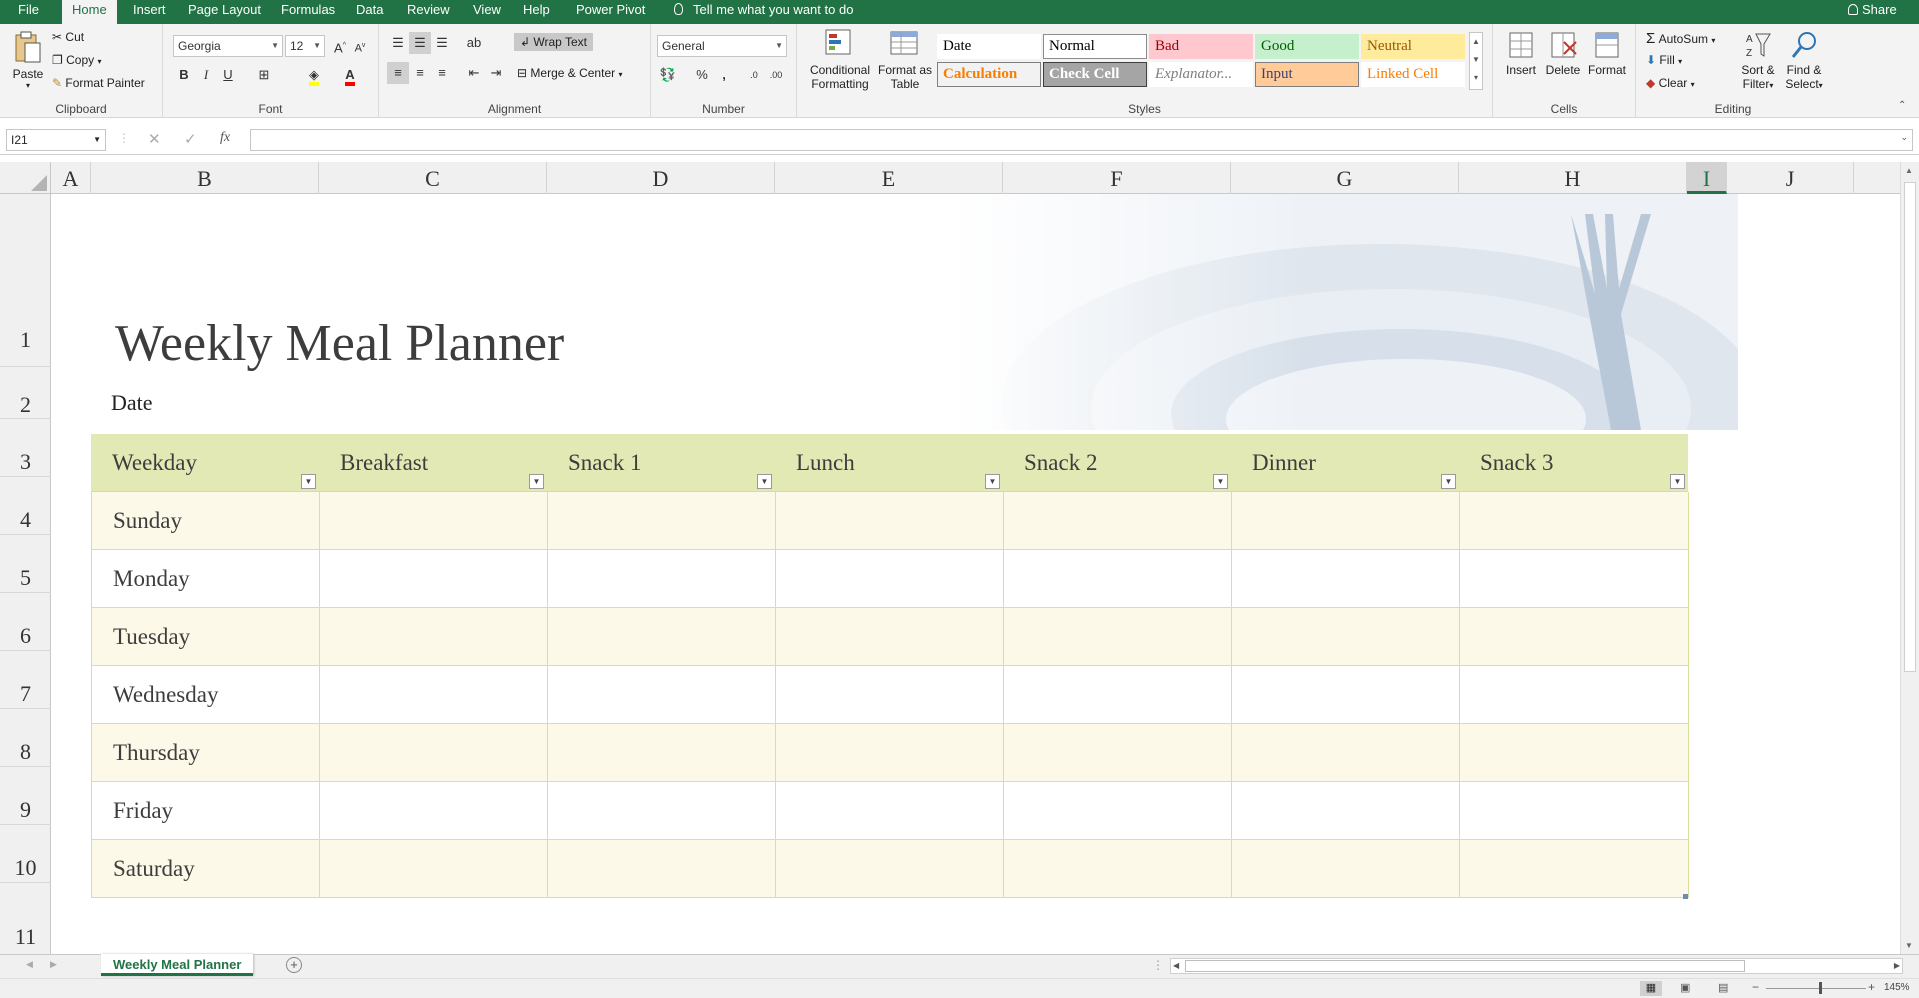 This screenshot has width=1919, height=998. Describe the element at coordinates (1117, 463) in the screenshot. I see `table-header-cell: Snack 2 ▼` at that location.